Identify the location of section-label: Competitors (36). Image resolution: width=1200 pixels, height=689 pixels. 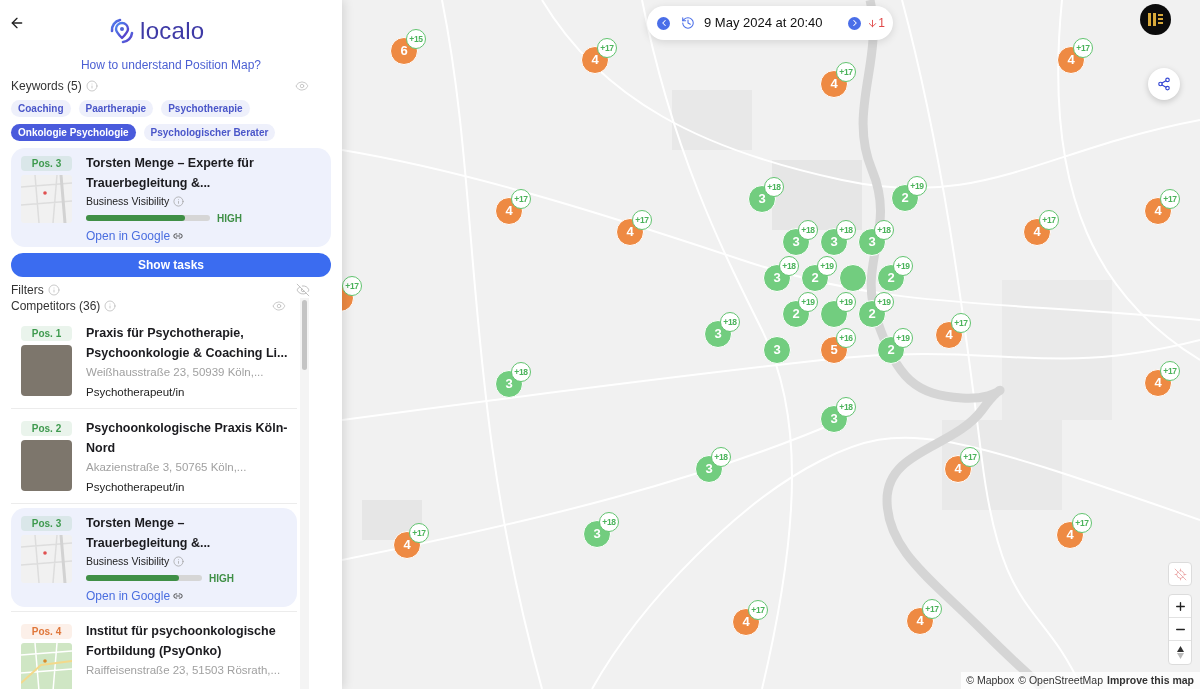
(56, 306).